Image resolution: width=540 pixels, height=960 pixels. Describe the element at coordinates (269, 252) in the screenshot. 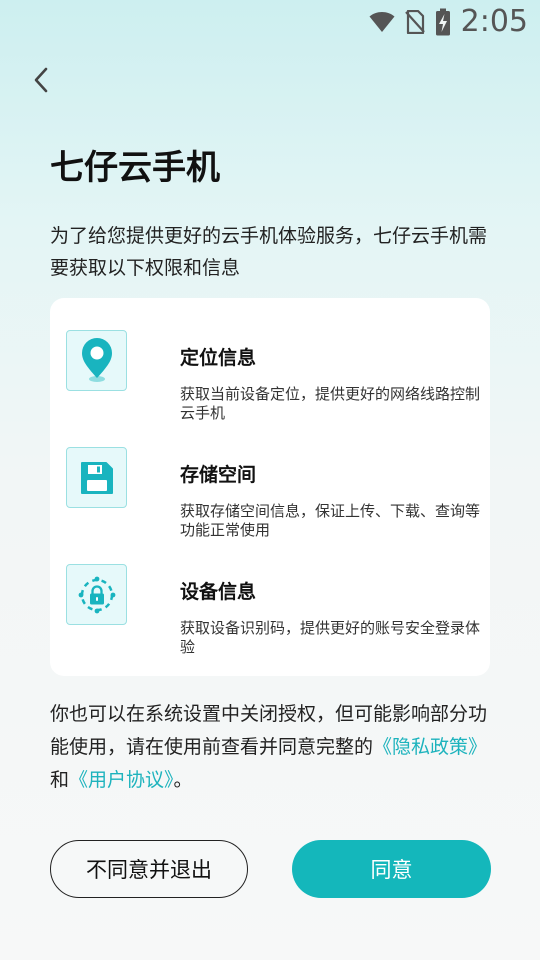

I see `intro-text: 为了给您提供更好的云手机体验服务，七仔云手机需要获取以下权限和信息` at that location.